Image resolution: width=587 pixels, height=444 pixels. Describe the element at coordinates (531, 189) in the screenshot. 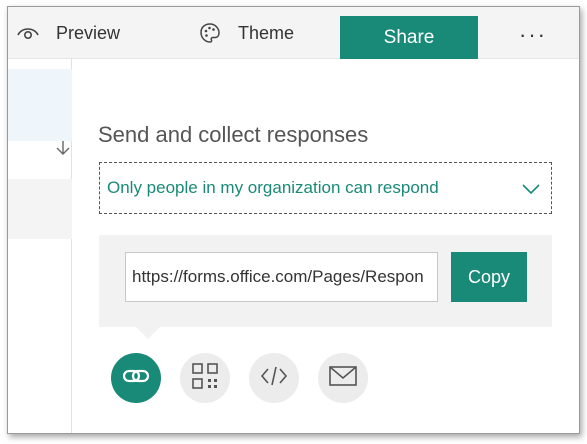

I see `chevron-down-icon` at that location.